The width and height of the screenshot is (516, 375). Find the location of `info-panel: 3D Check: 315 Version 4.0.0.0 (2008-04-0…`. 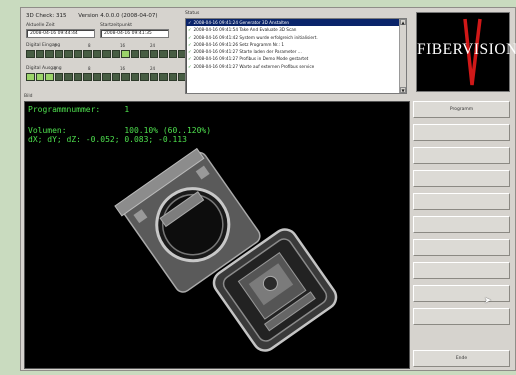

info-panel: 3D Check: 315 Version 4.0.0.0 (2008-04-0… is located at coordinates (110, 51).